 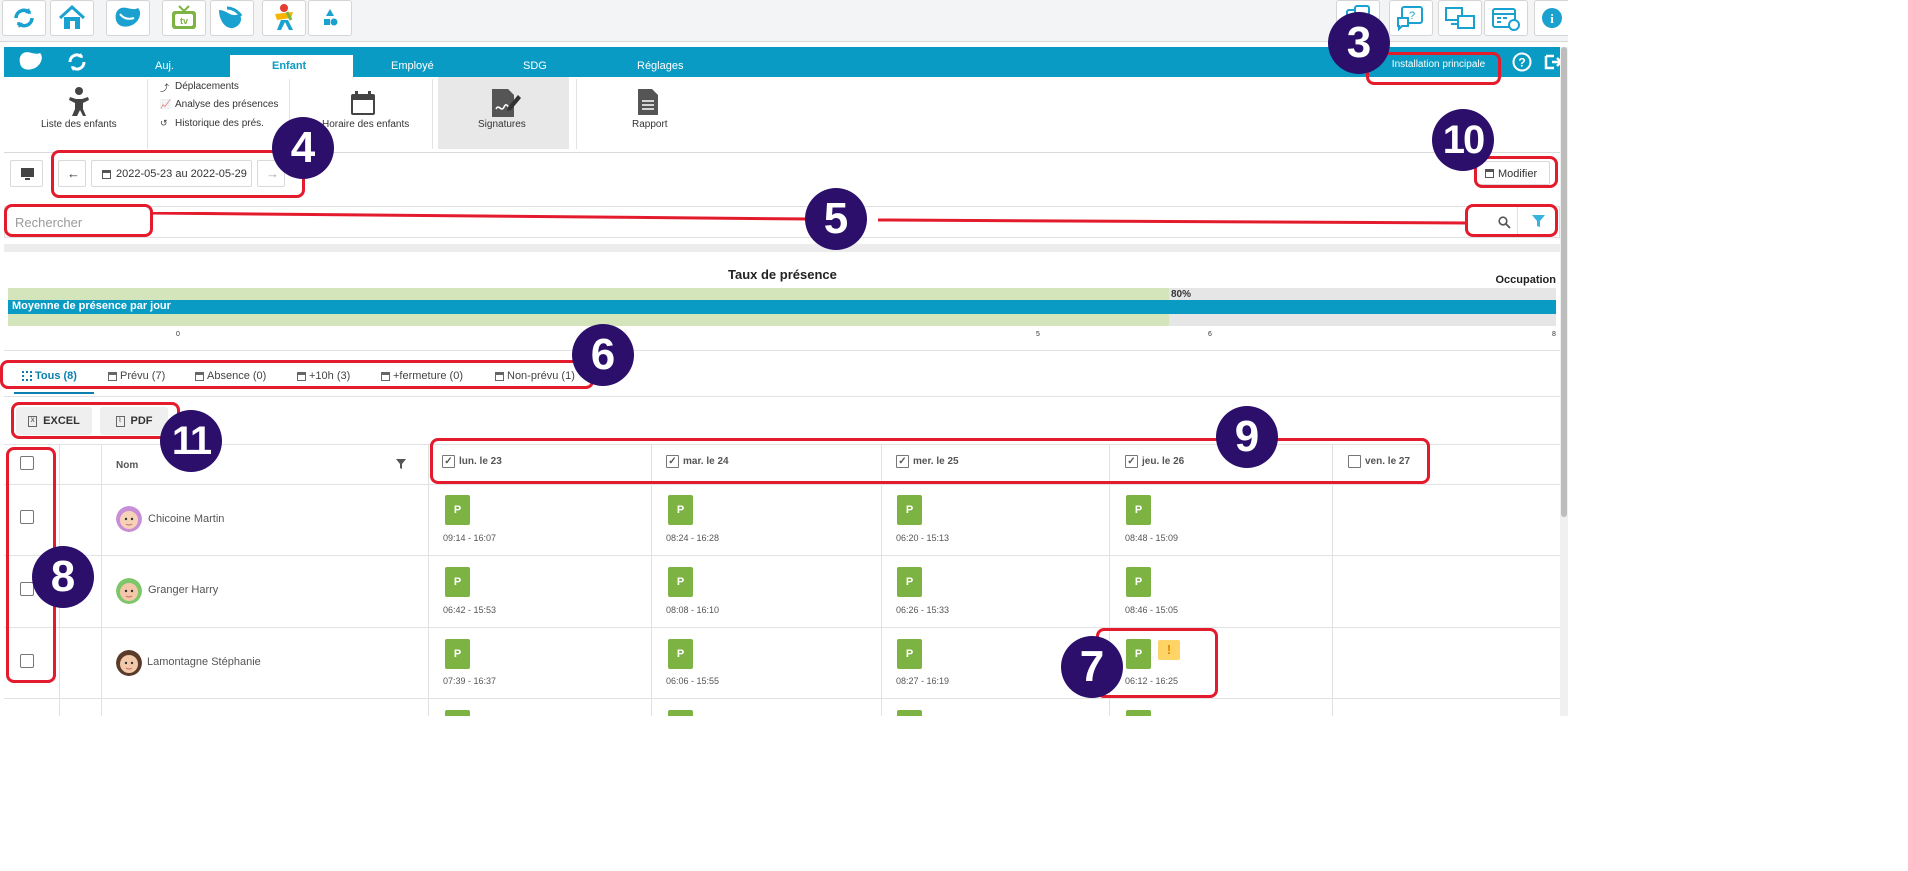 I want to click on shapes-button, so click(x=330, y=18).